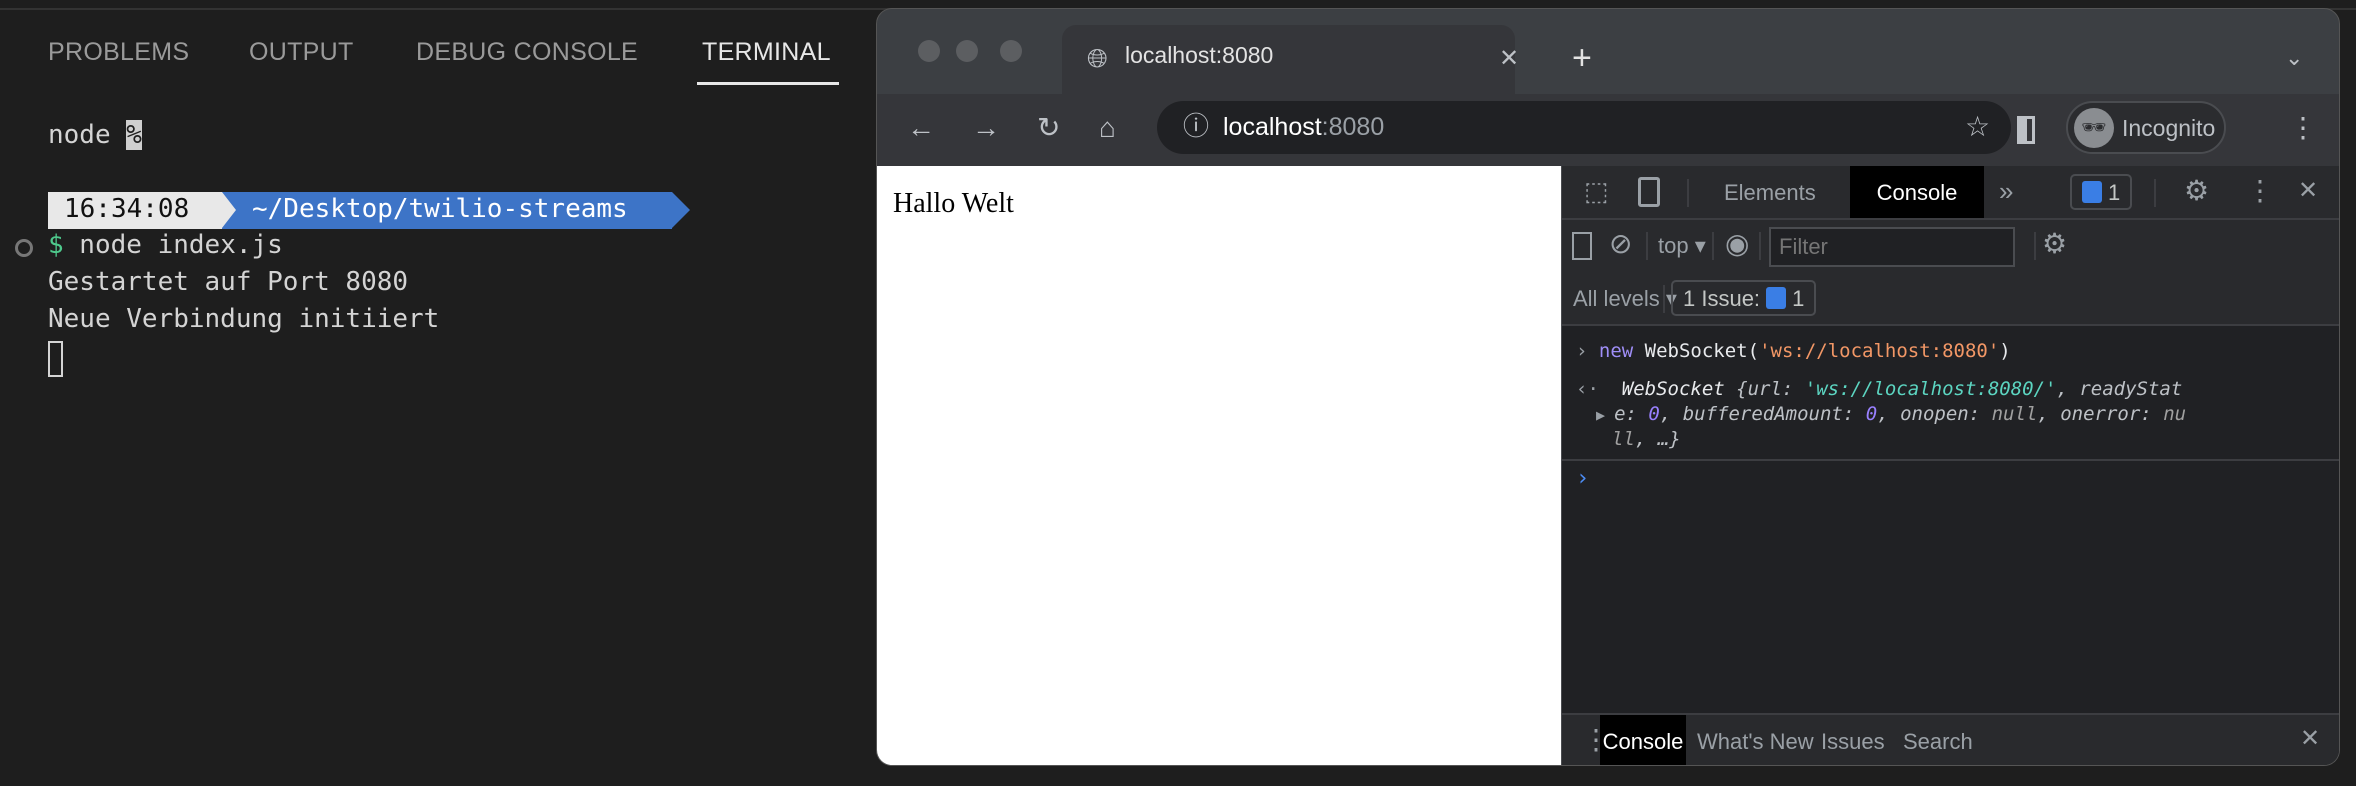  What do you see at coordinates (1582, 58) in the screenshot?
I see `new-tab-icon: +` at bounding box center [1582, 58].